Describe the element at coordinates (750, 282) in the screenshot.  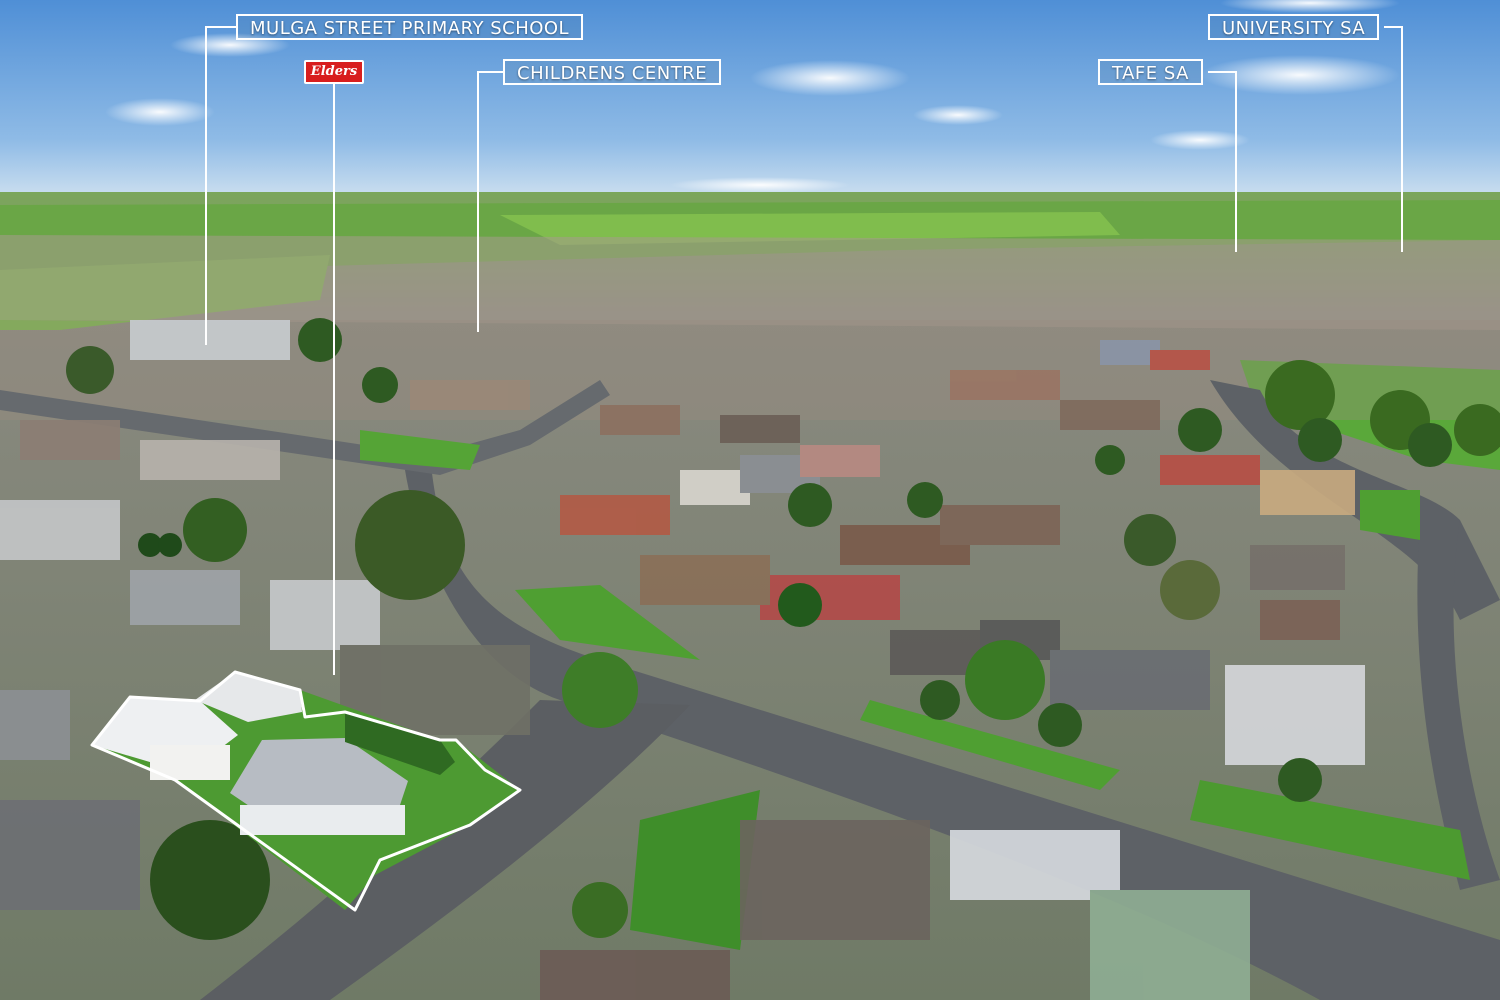
I see `housing` at that location.